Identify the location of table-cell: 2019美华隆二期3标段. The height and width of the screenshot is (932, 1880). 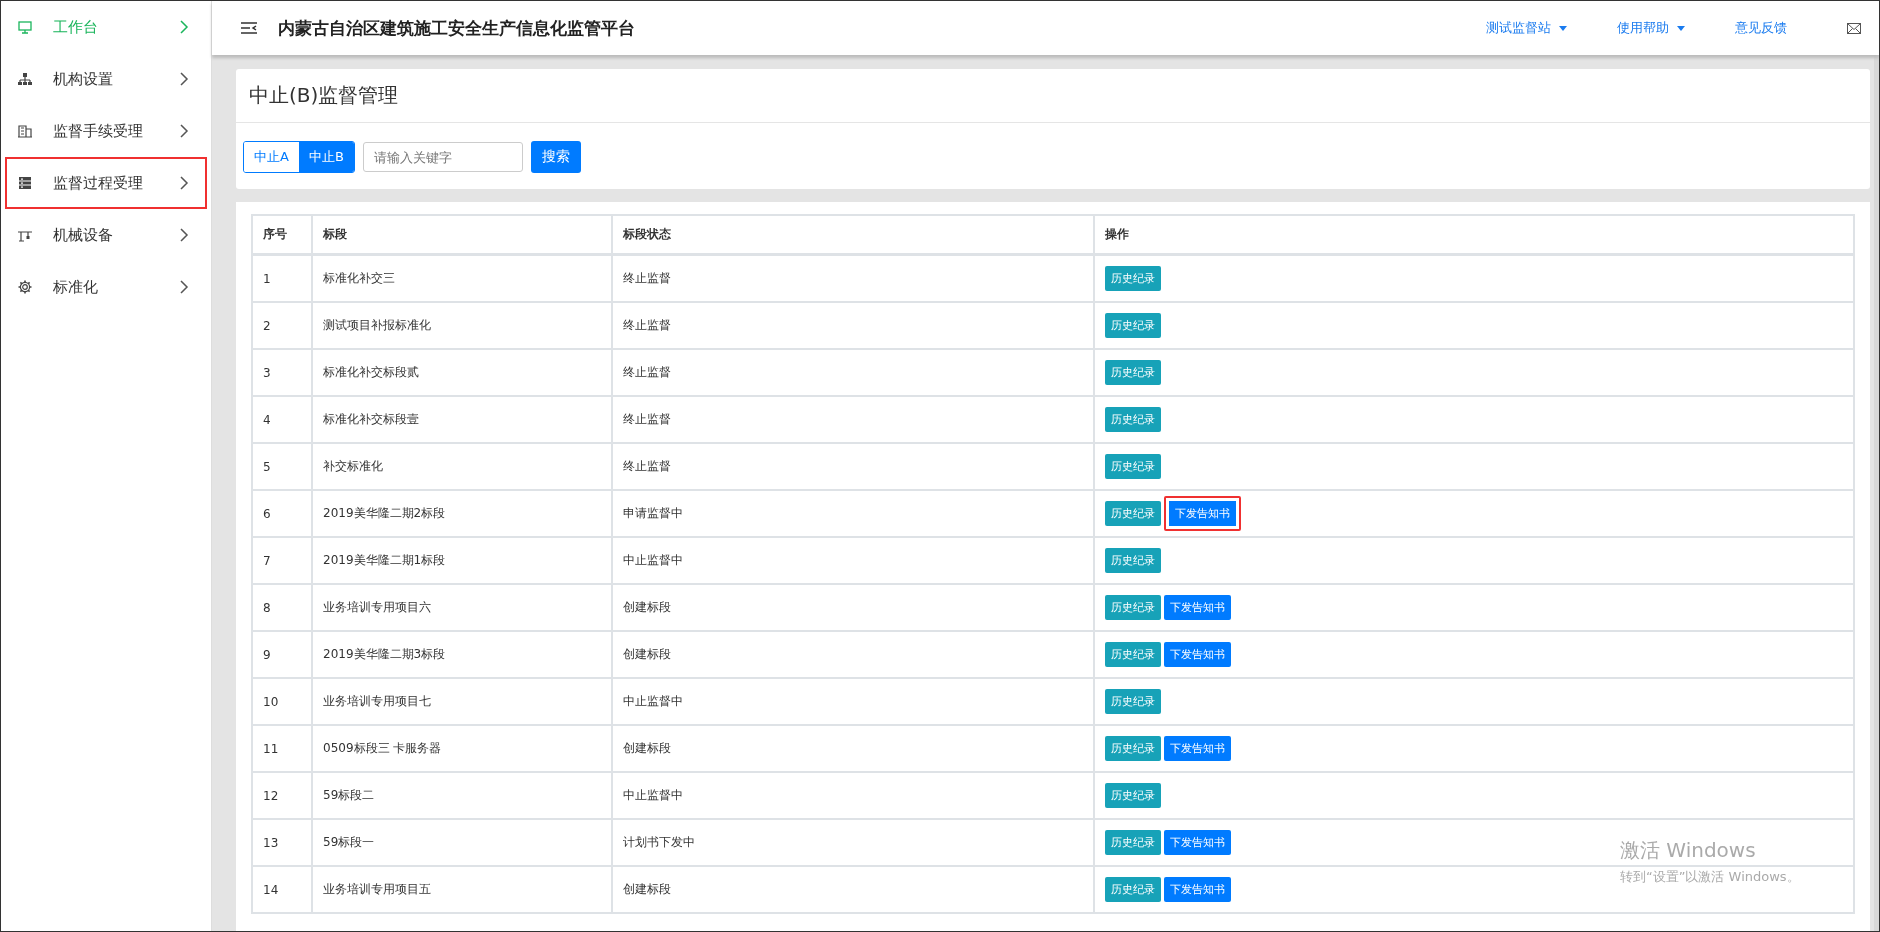
(462, 654).